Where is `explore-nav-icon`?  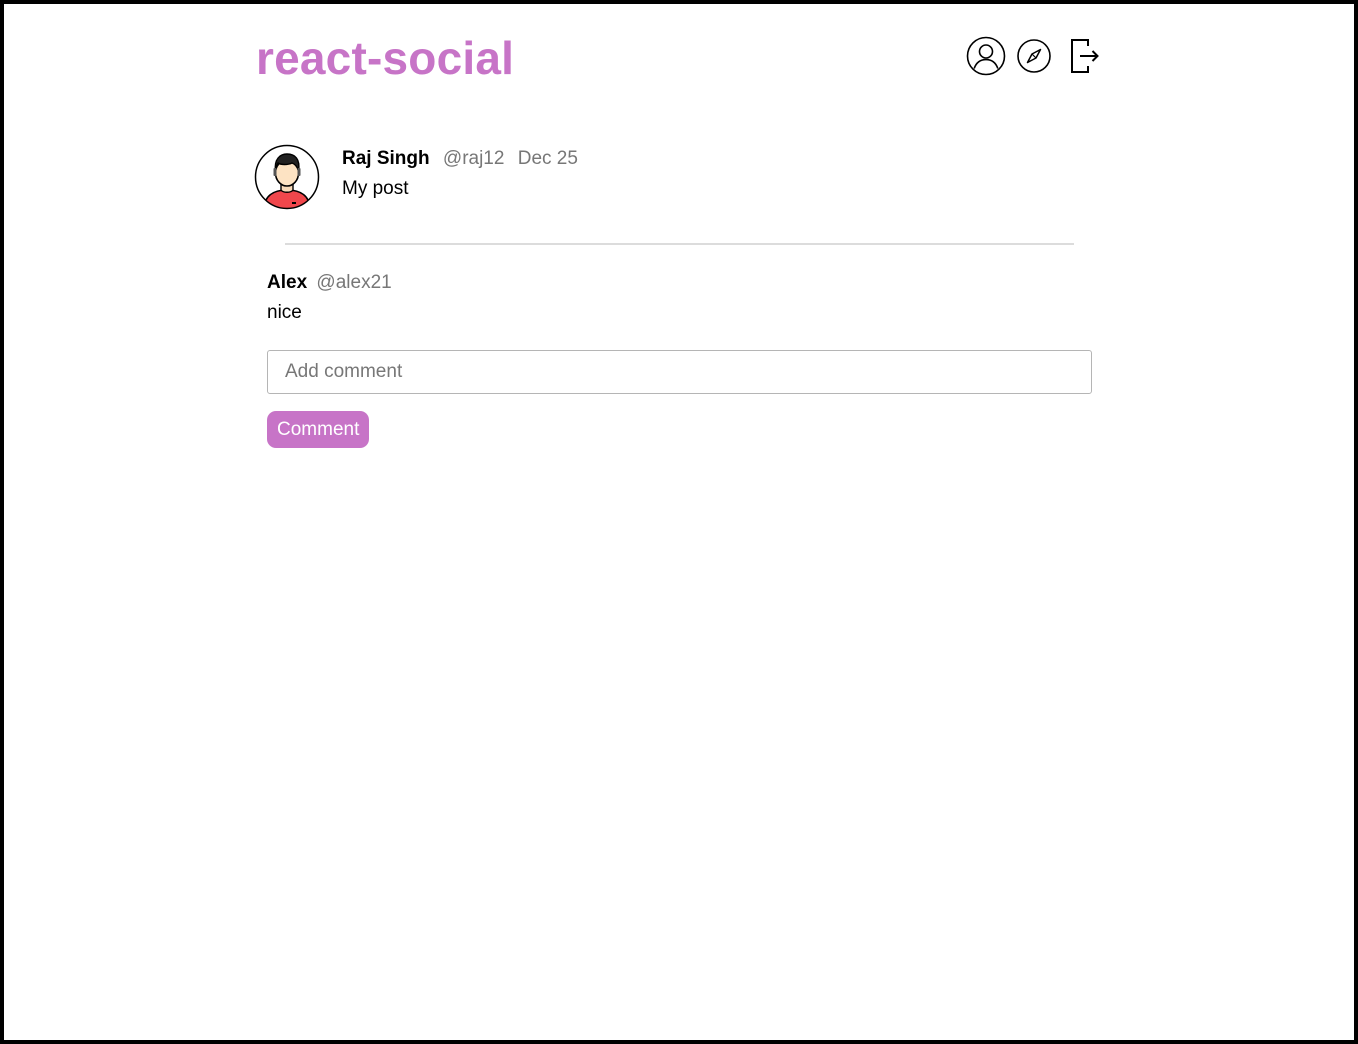 explore-nav-icon is located at coordinates (1034, 56).